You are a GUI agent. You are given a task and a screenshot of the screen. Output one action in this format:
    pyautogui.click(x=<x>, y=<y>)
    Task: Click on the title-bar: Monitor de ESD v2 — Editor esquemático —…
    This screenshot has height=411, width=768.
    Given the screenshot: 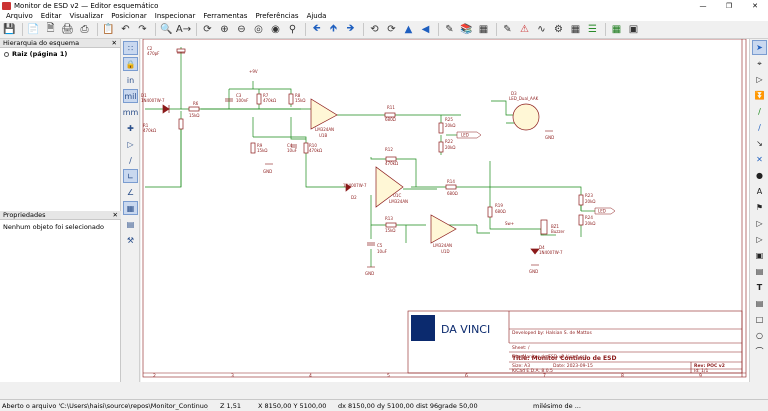 What is the action you would take?
    pyautogui.click(x=384, y=5)
    